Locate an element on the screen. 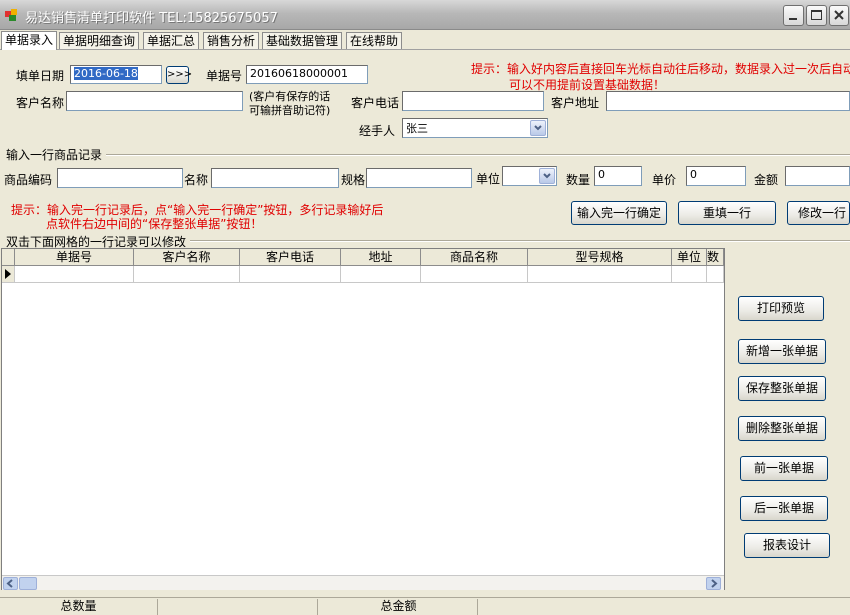 Image resolution: width=850 pixels, height=615 pixels. grid-header-customer-name: 客户名称 is located at coordinates (187, 257).